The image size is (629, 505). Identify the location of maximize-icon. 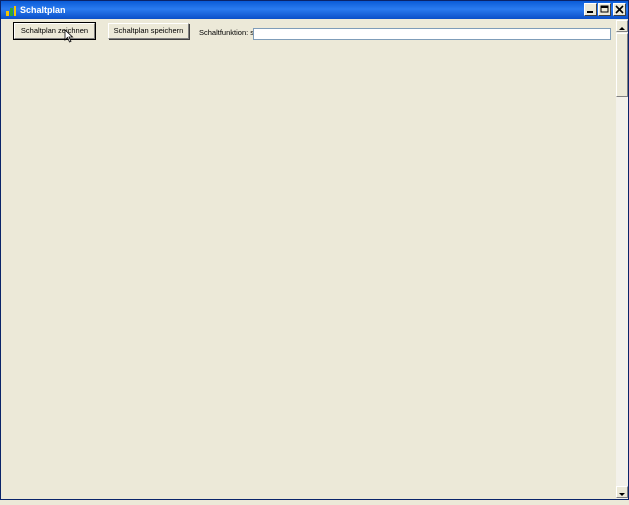
(604, 9).